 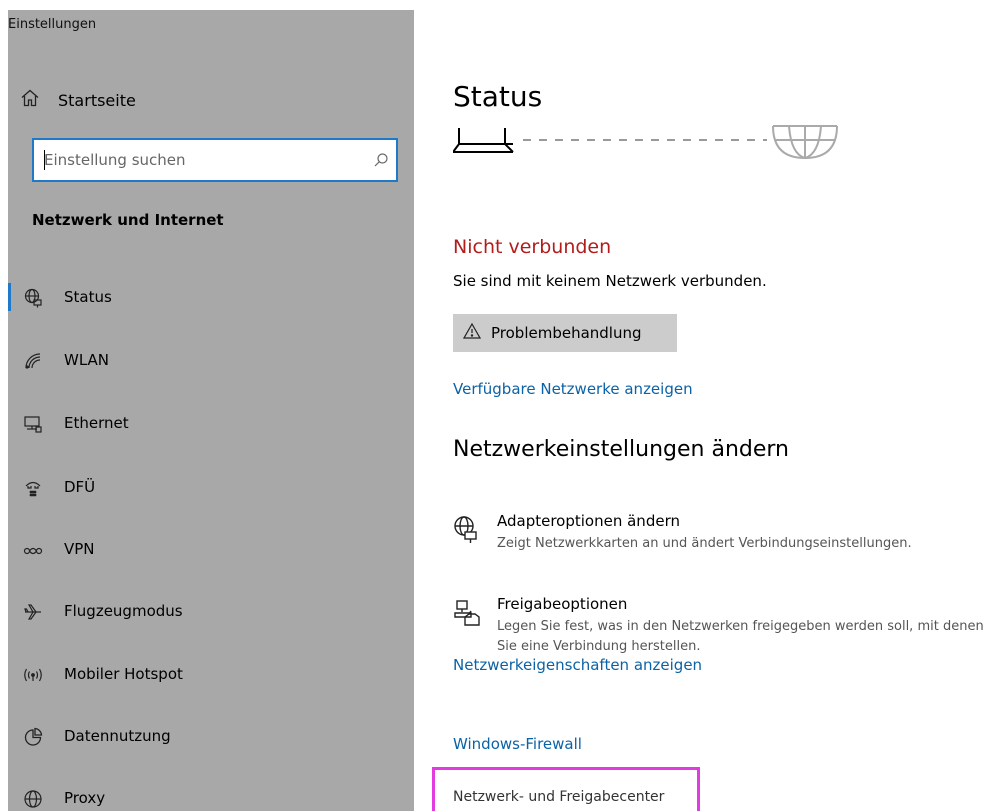 I want to click on sidebar-item-proxy: Proxy, so click(x=211, y=794).